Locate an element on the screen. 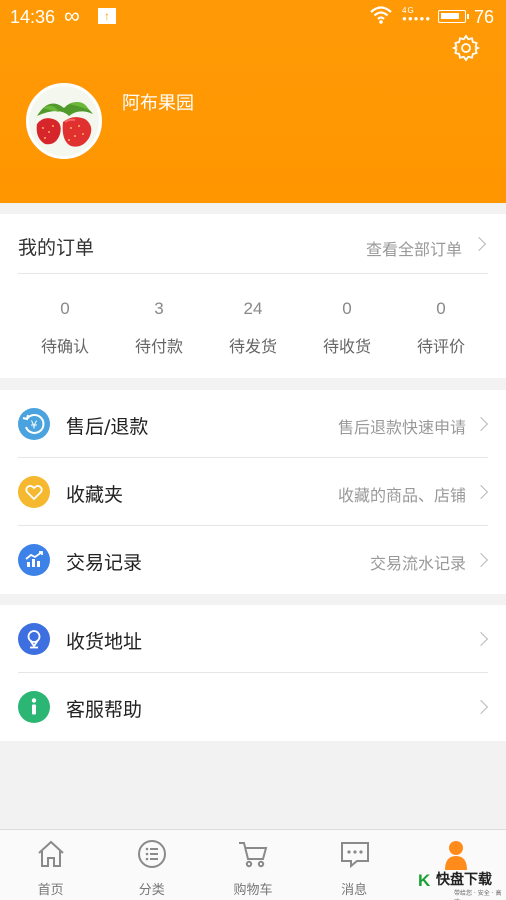 This screenshot has height=900, width=506. profile-icon is located at coordinates (455, 855).